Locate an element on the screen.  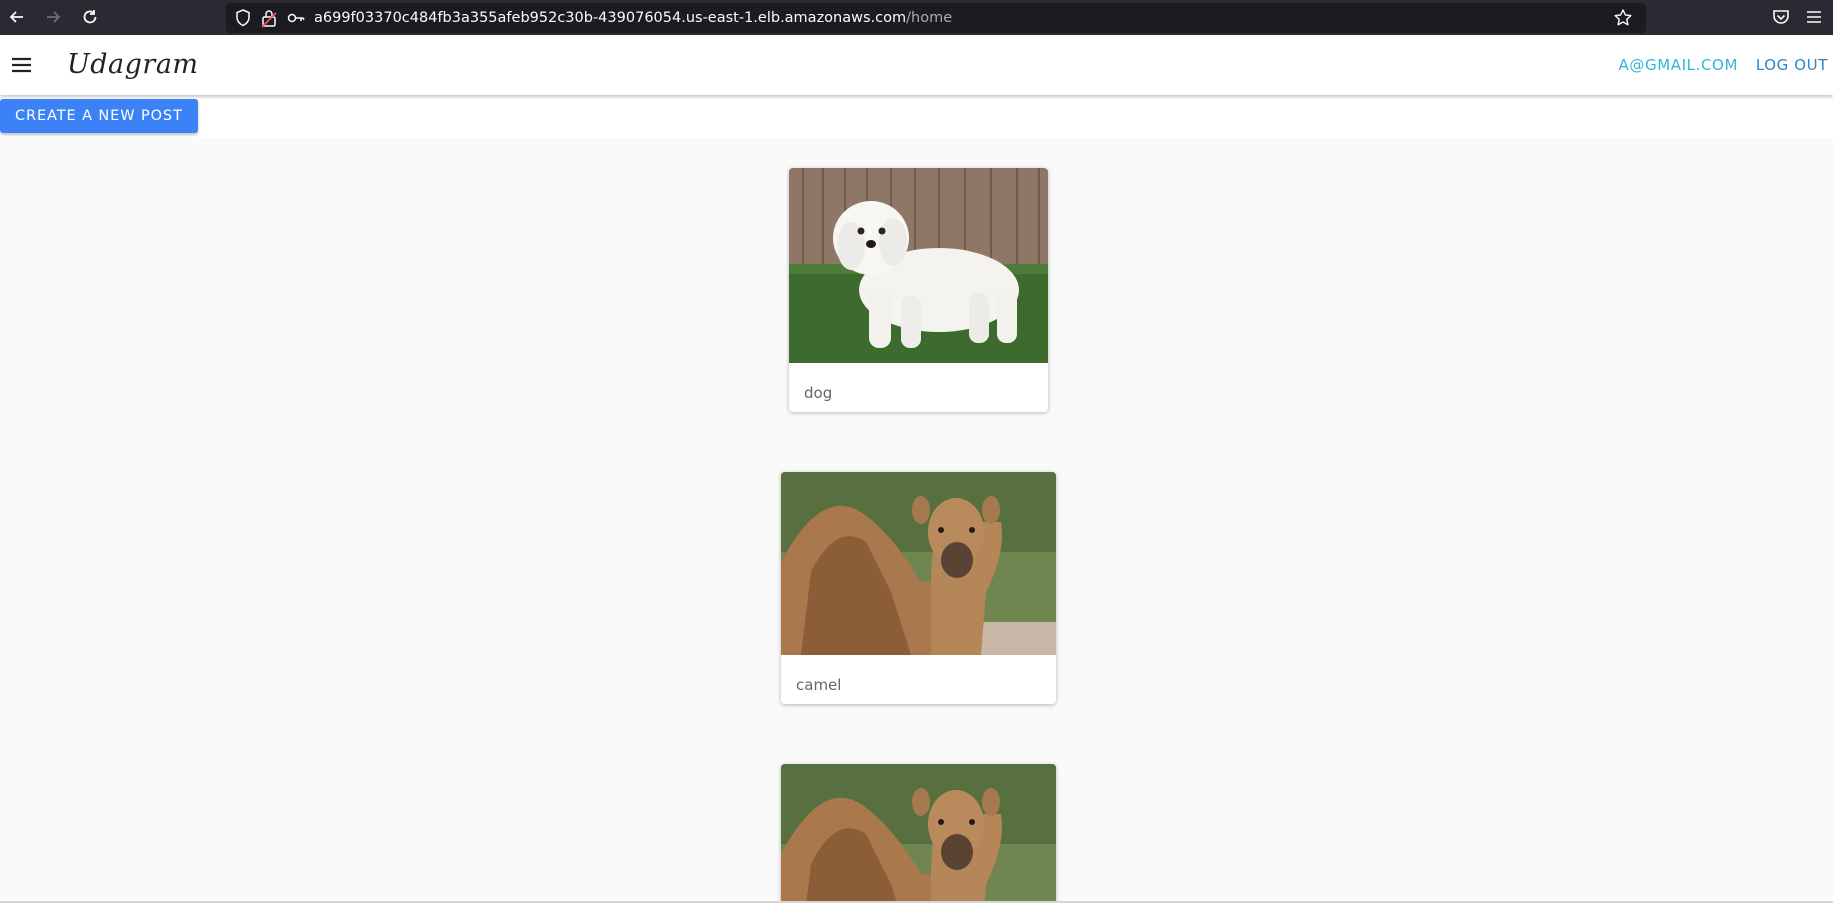
post-card: camel is located at coordinates (918, 588).